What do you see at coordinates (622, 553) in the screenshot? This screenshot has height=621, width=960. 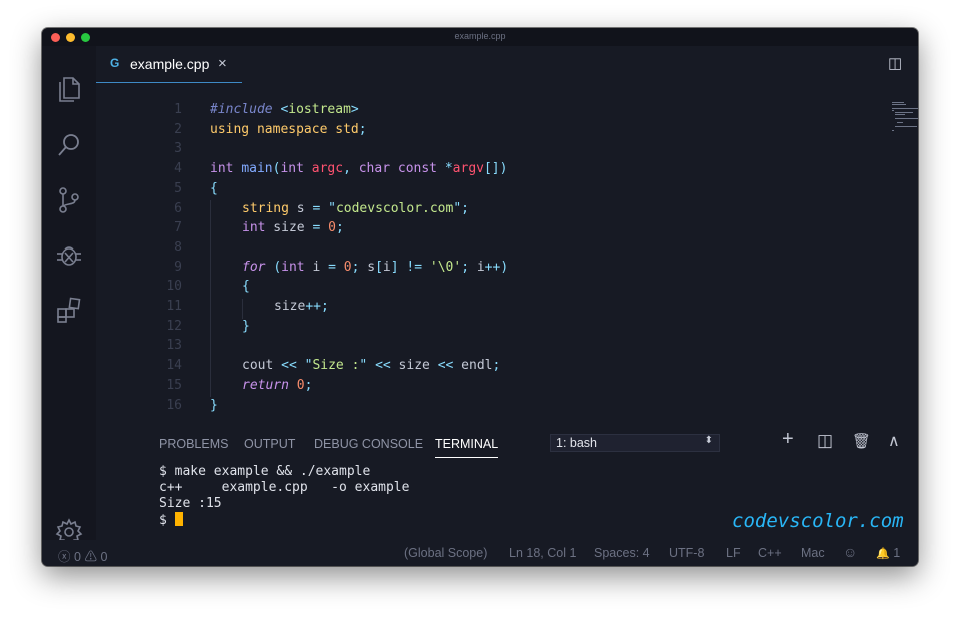 I see `indentation-status: Spaces: 4` at bounding box center [622, 553].